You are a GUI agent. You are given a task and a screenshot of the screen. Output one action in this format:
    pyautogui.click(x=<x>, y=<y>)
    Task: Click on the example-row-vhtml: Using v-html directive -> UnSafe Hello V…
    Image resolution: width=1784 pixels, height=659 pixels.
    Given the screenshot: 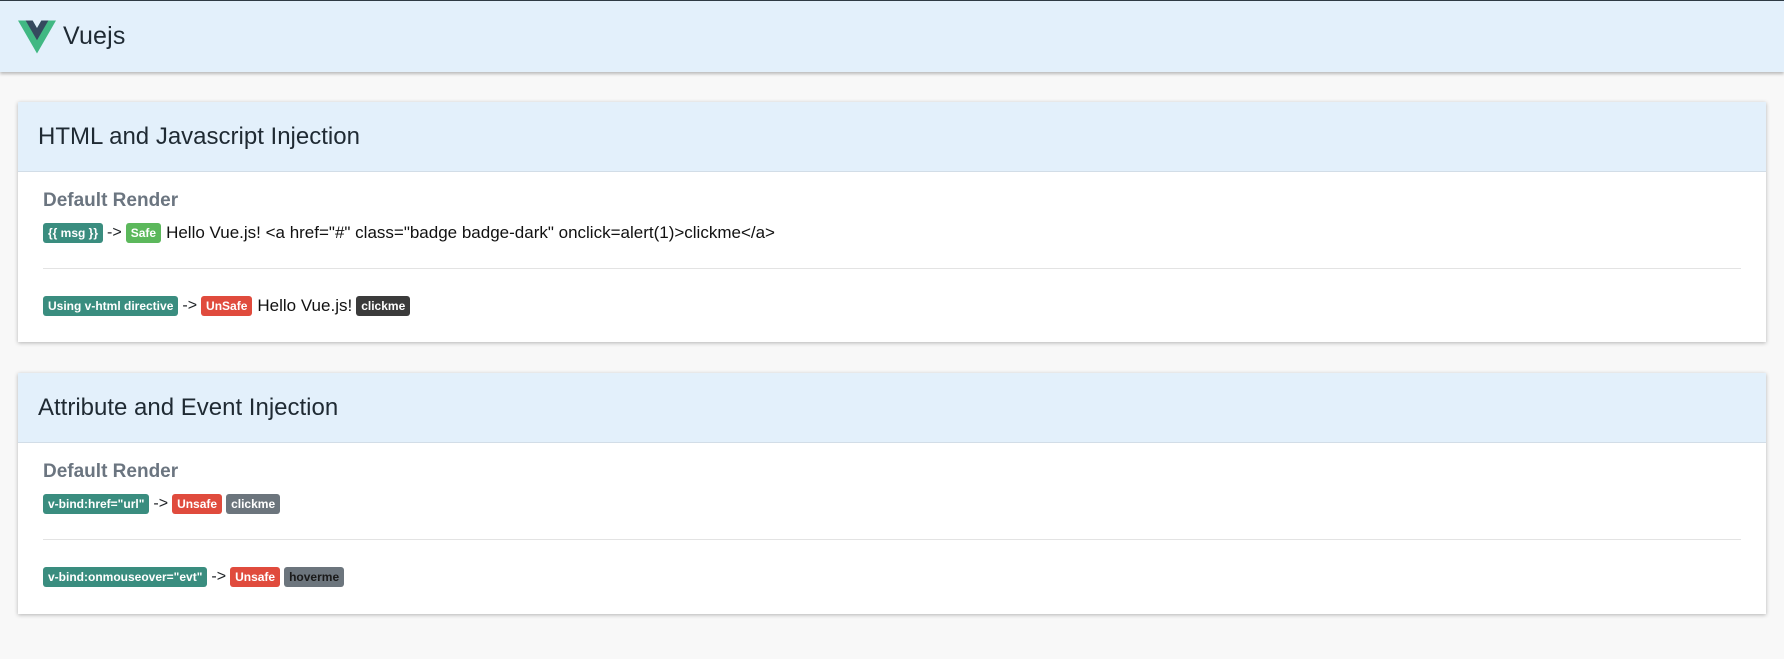 What is the action you would take?
    pyautogui.click(x=892, y=306)
    